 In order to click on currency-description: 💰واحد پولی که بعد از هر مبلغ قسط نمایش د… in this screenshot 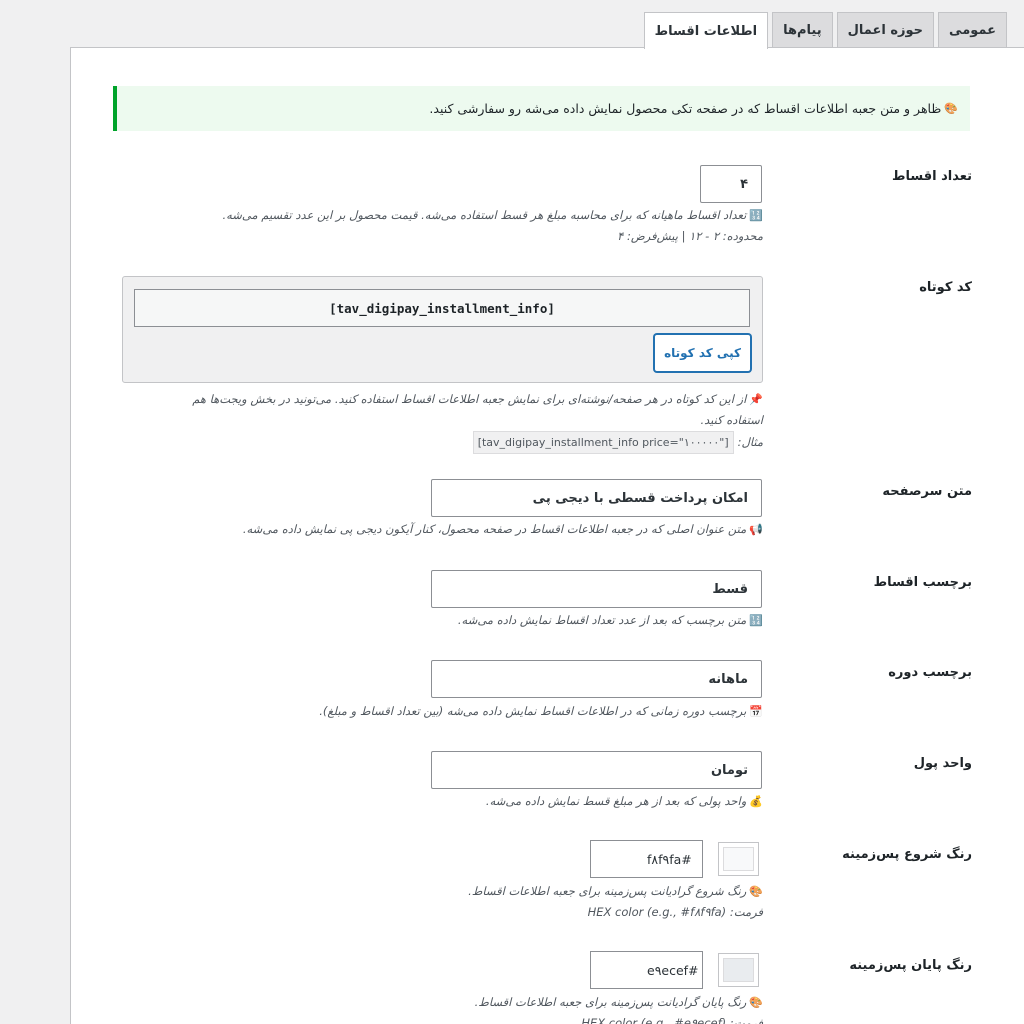, I will do `click(624, 801)`.